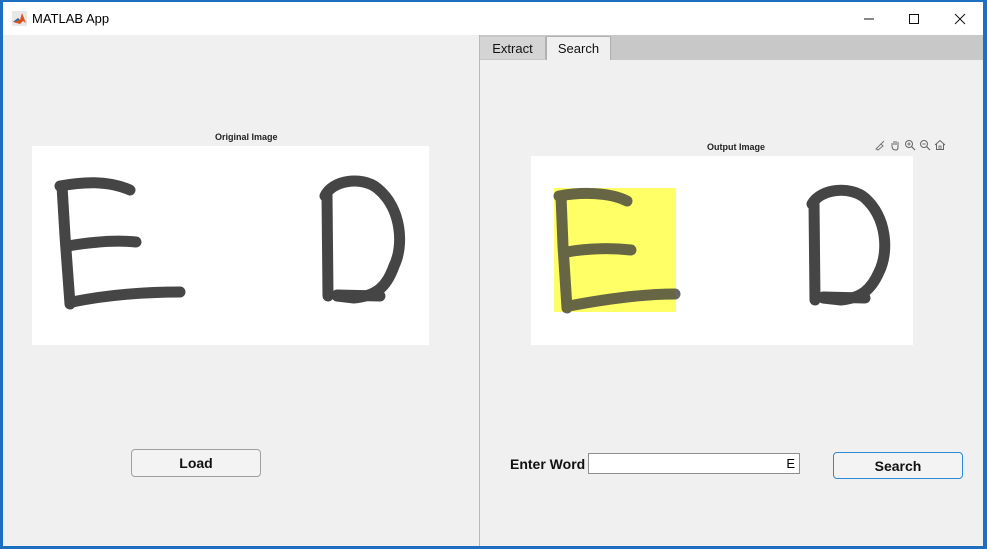 The image size is (987, 549). What do you see at coordinates (120, 243) in the screenshot?
I see `letter-e-glyph` at bounding box center [120, 243].